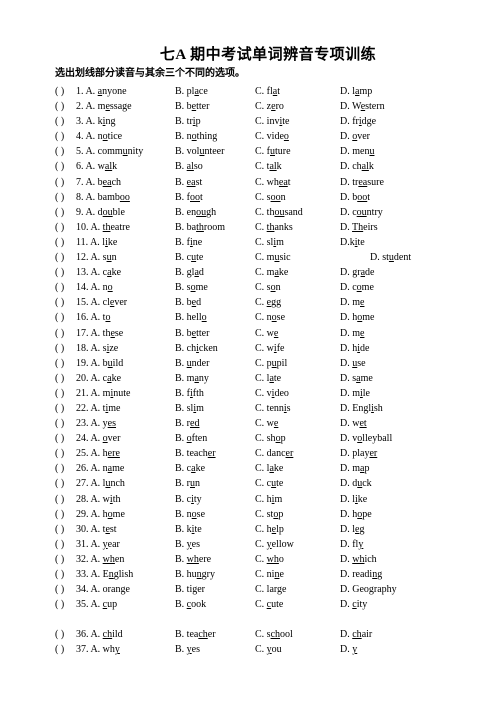  What do you see at coordinates (356, 378) in the screenshot?
I see `option-d: D. same` at bounding box center [356, 378].